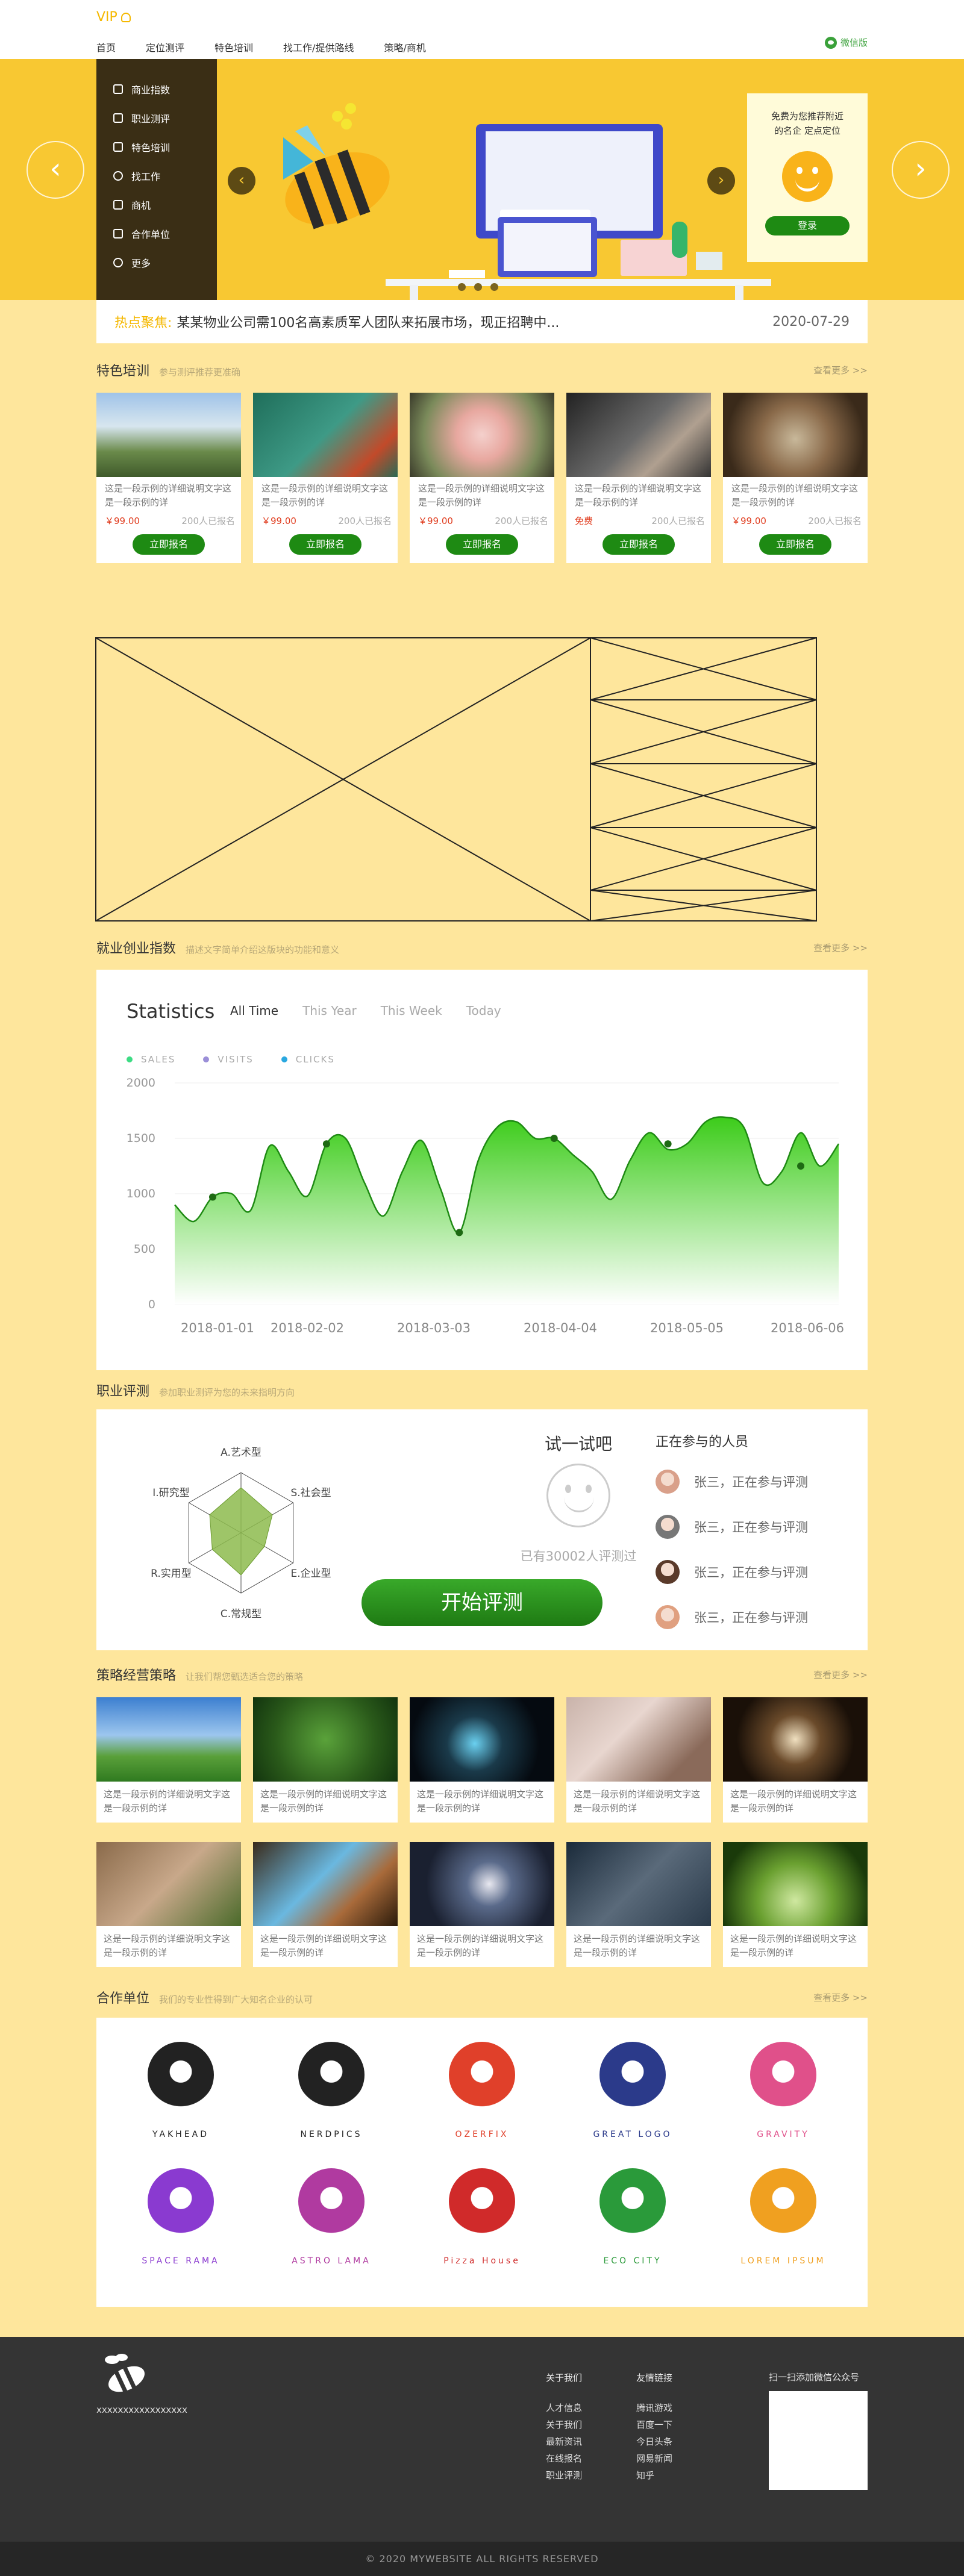 The image size is (964, 2576). Describe the element at coordinates (332, 2219) in the screenshot. I see `partner-logo: ASTRO LAMA` at that location.